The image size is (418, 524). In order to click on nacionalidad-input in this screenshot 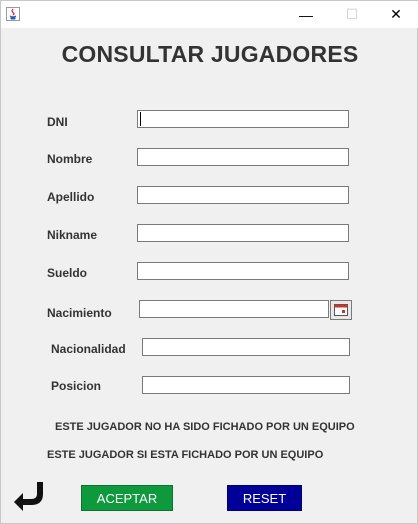, I will do `click(246, 347)`.